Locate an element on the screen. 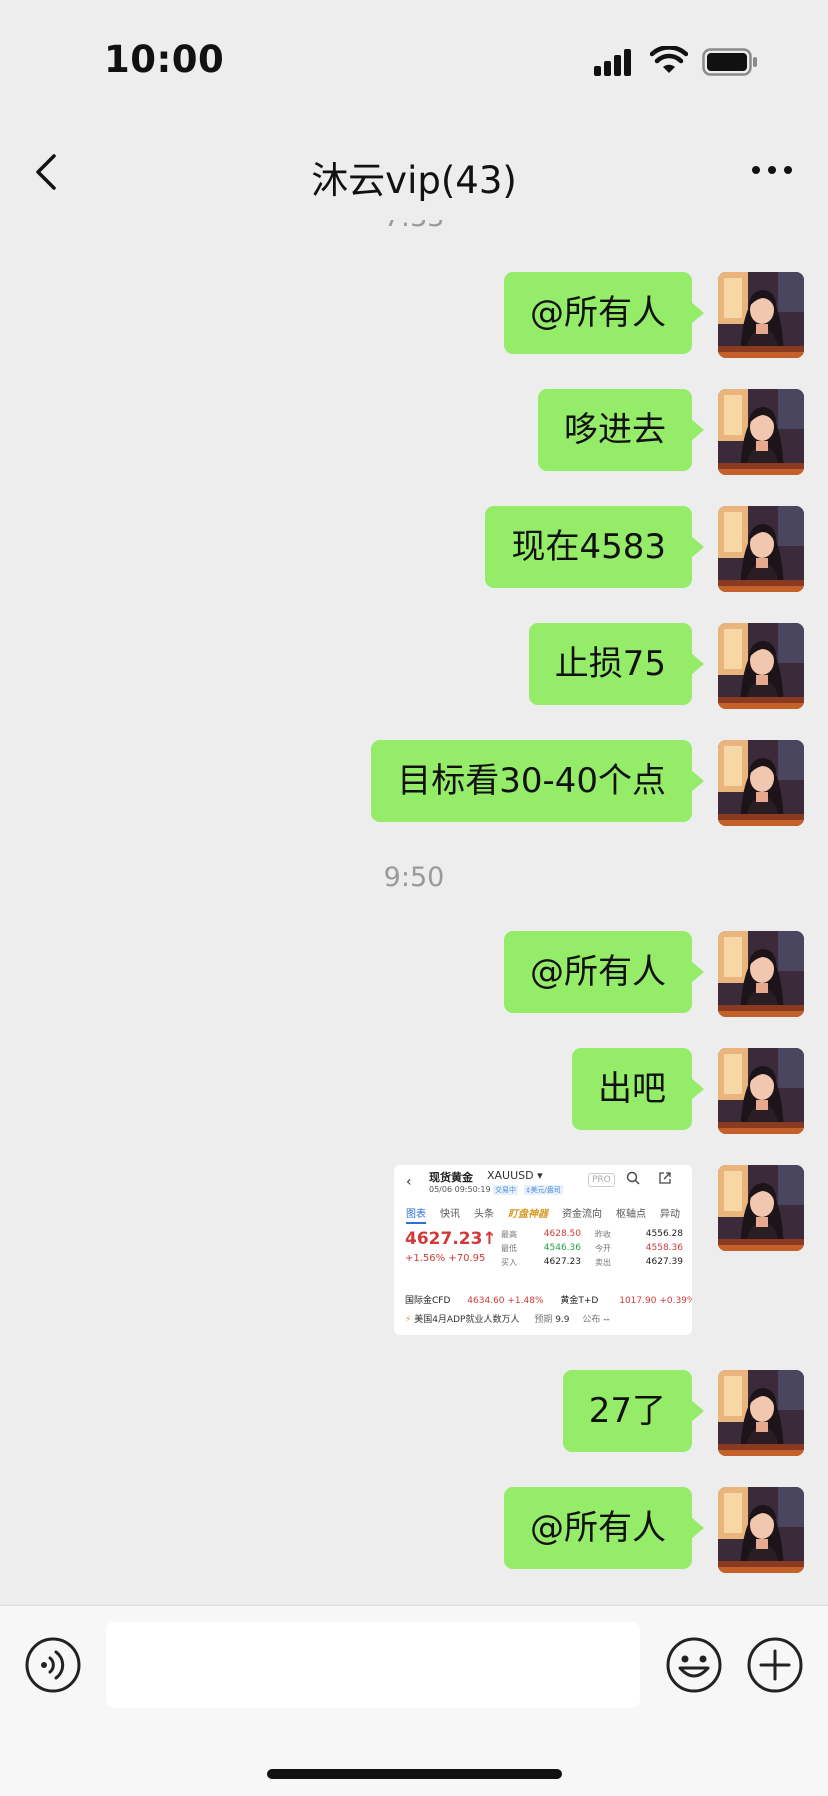  forecast-label: 预期 is located at coordinates (543, 1320).